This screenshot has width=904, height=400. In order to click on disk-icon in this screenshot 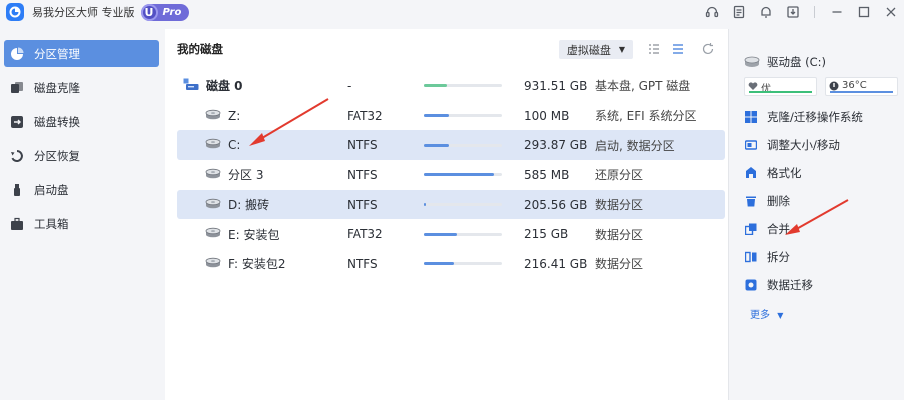, I will do `click(191, 86)`.